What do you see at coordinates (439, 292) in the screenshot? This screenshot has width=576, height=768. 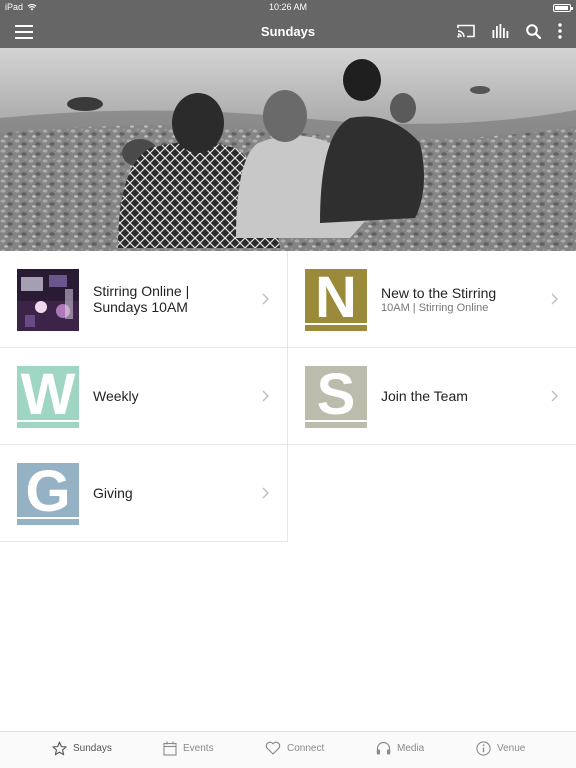 I see `grid-item-label: New to the Stirring` at bounding box center [439, 292].